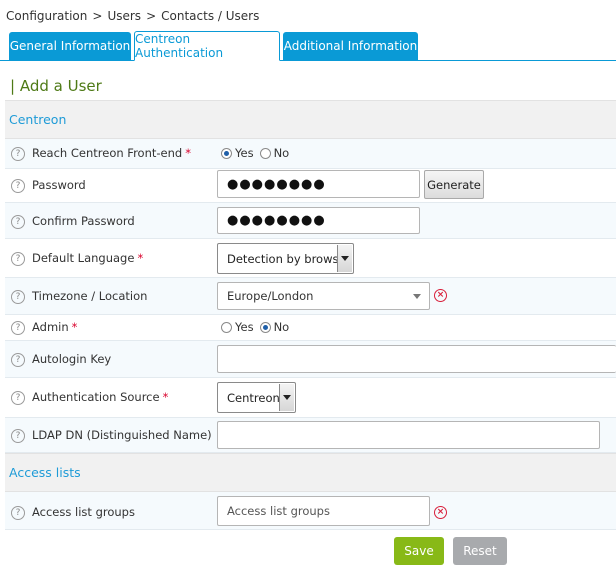  What do you see at coordinates (72, 359) in the screenshot?
I see `autologin-key-label: Autologin Key` at bounding box center [72, 359].